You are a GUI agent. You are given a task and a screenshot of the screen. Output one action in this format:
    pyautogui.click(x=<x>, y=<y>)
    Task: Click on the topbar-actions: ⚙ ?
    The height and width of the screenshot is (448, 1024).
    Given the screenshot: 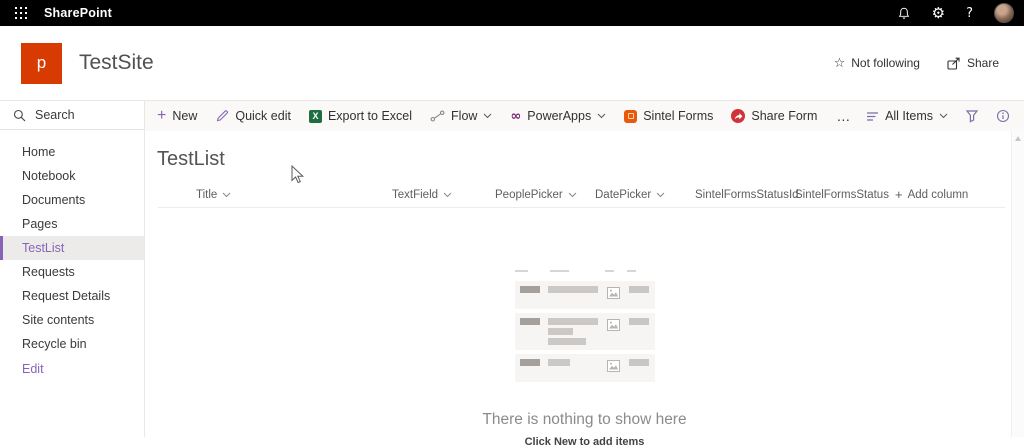 What is the action you would take?
    pyautogui.click(x=960, y=13)
    